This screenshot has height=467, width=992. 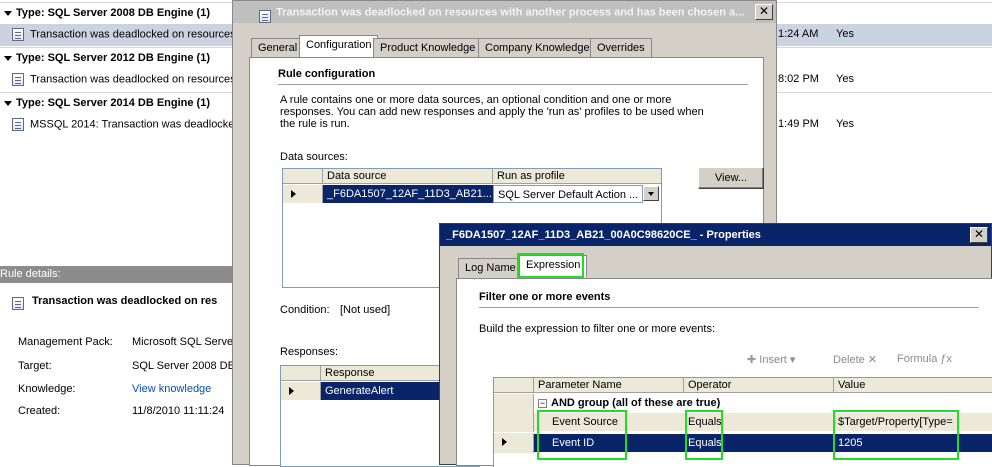 I want to click on insert-button: ✚ Insert ▾, so click(x=771, y=359).